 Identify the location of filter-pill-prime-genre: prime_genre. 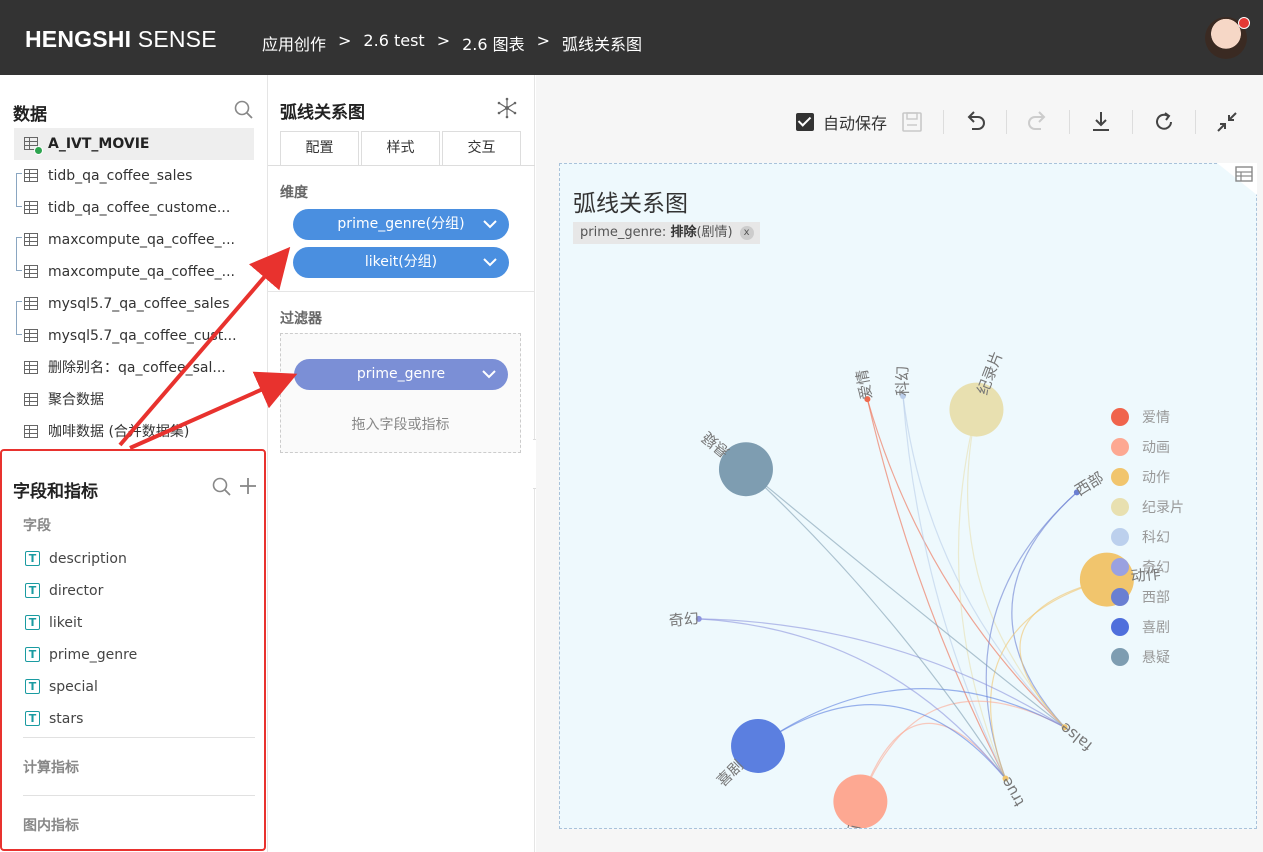
(401, 374).